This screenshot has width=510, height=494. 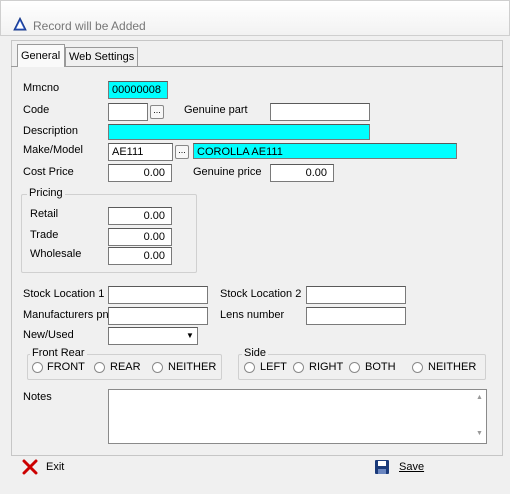 What do you see at coordinates (273, 367) in the screenshot?
I see `radio-left-label: LEFT` at bounding box center [273, 367].